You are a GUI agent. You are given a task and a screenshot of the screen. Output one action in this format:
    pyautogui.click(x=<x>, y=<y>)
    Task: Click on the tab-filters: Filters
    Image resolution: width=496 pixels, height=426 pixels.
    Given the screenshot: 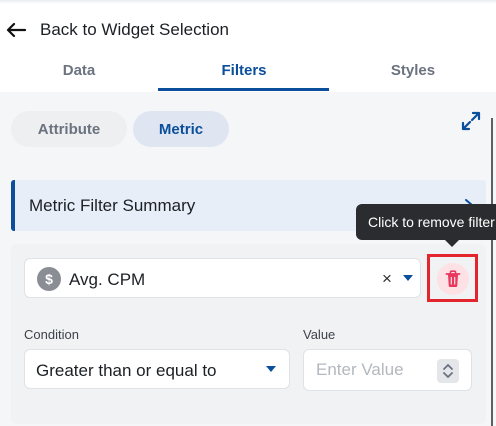 What is the action you would take?
    pyautogui.click(x=244, y=70)
    